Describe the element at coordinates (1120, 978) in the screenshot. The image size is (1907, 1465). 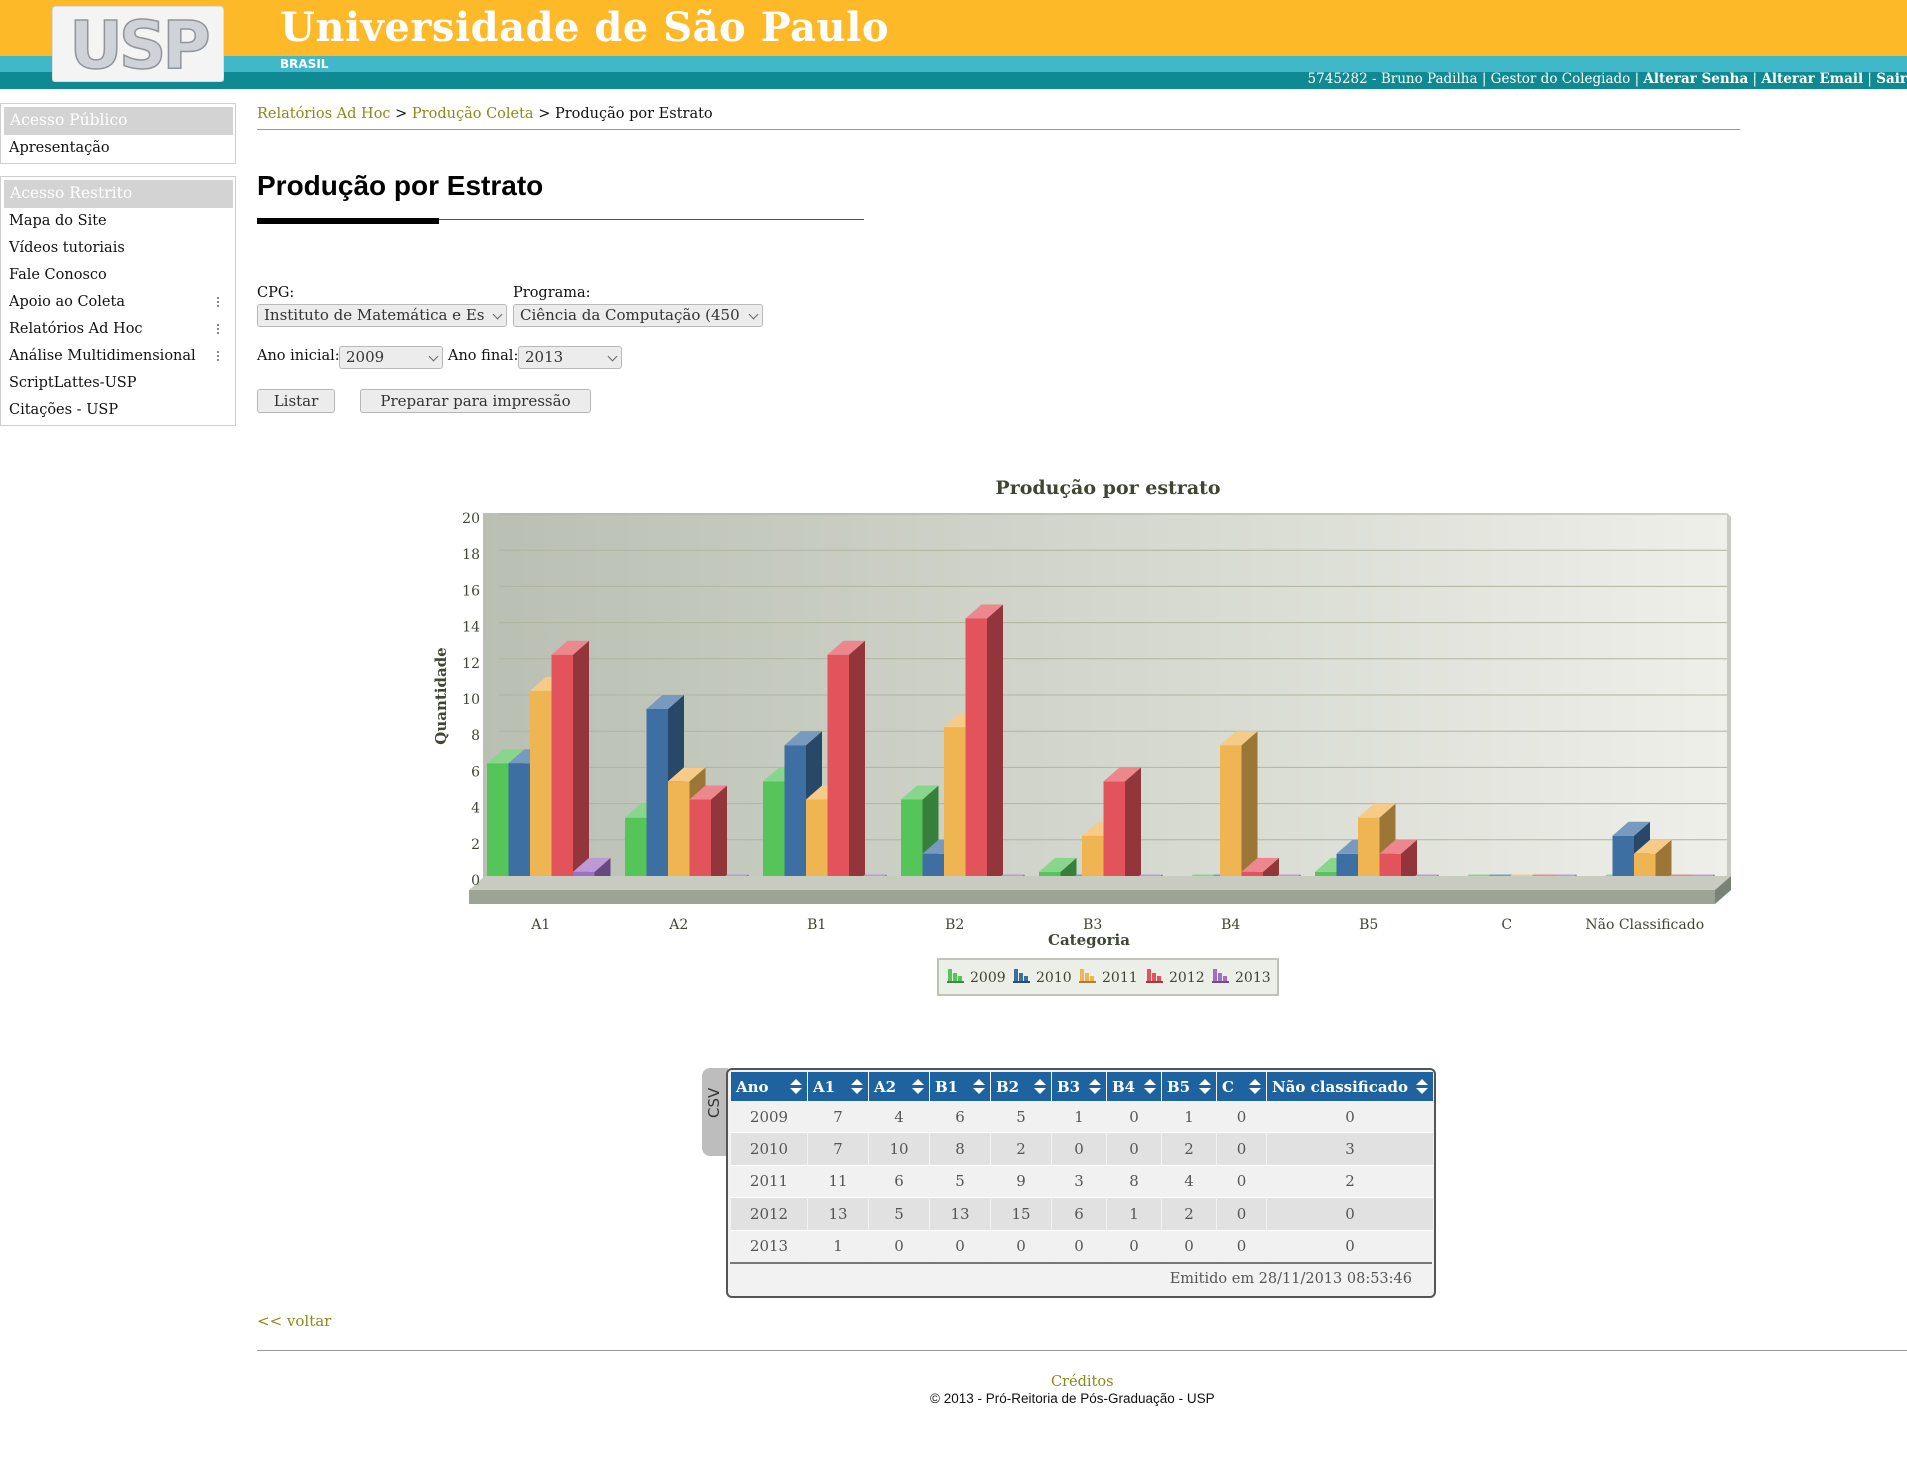
I see `legend-label: 2011` at that location.